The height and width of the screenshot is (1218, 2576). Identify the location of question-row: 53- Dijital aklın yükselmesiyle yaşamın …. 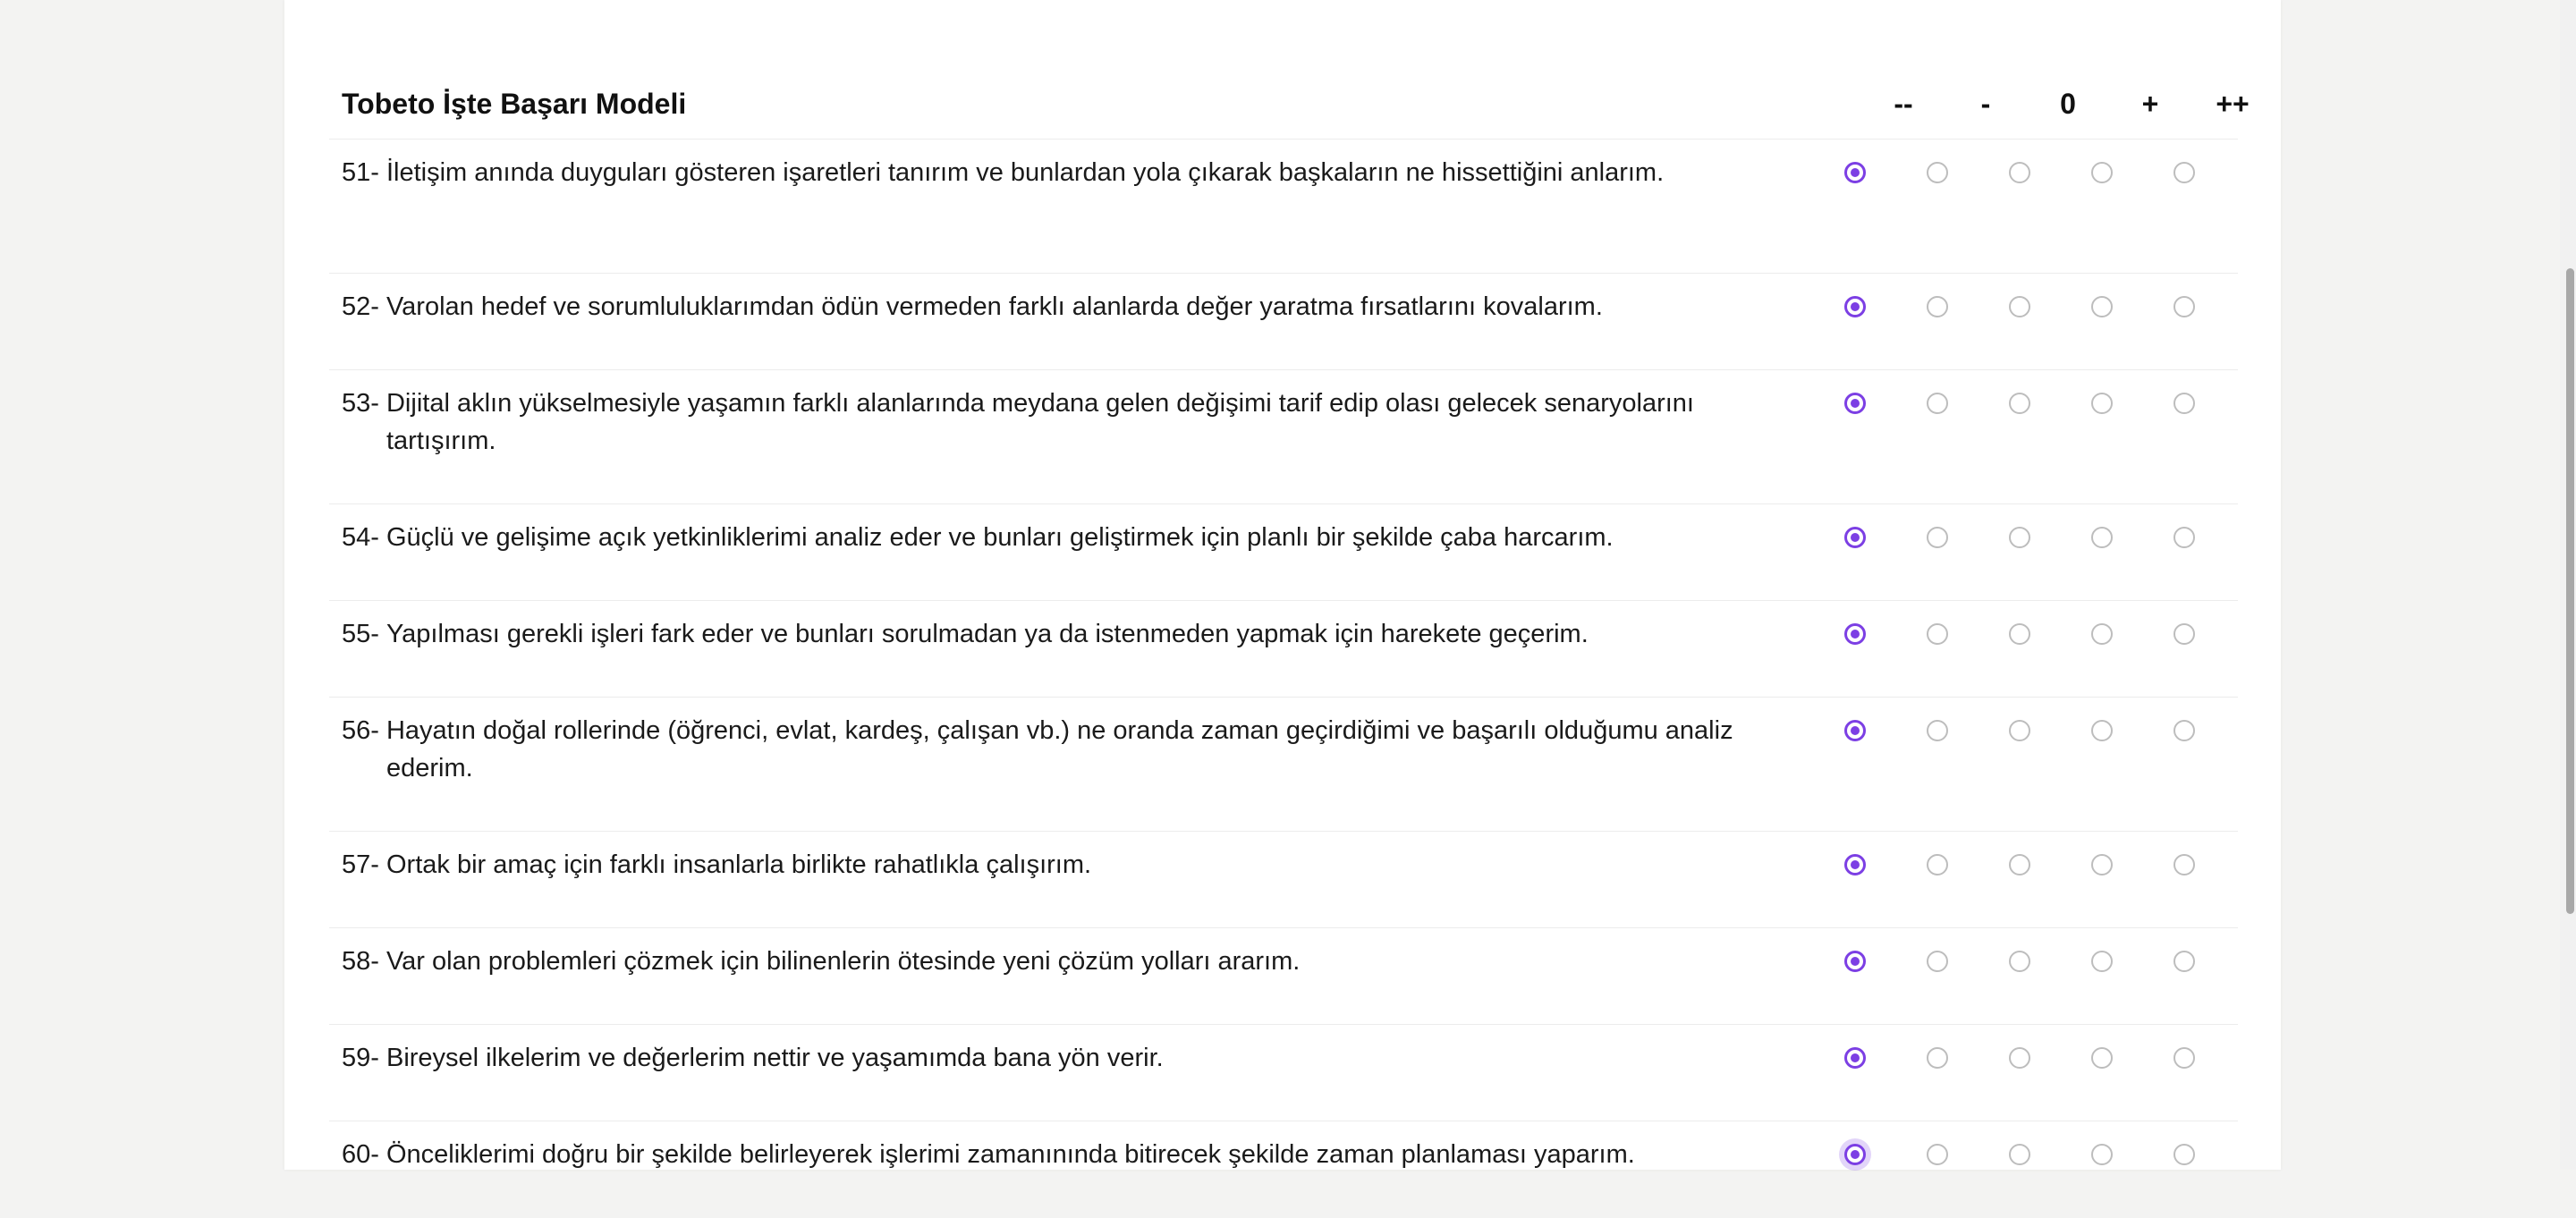
(1283, 436).